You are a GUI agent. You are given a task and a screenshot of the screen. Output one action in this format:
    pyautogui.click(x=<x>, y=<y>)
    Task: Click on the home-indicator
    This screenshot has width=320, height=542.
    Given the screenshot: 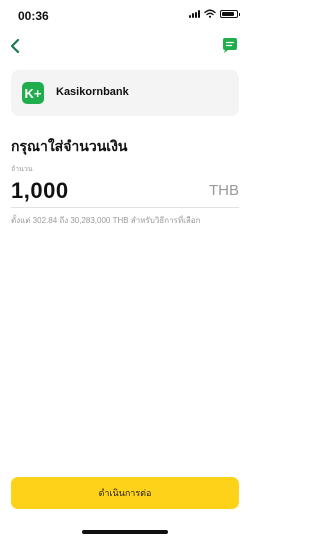 What is the action you would take?
    pyautogui.click(x=125, y=532)
    